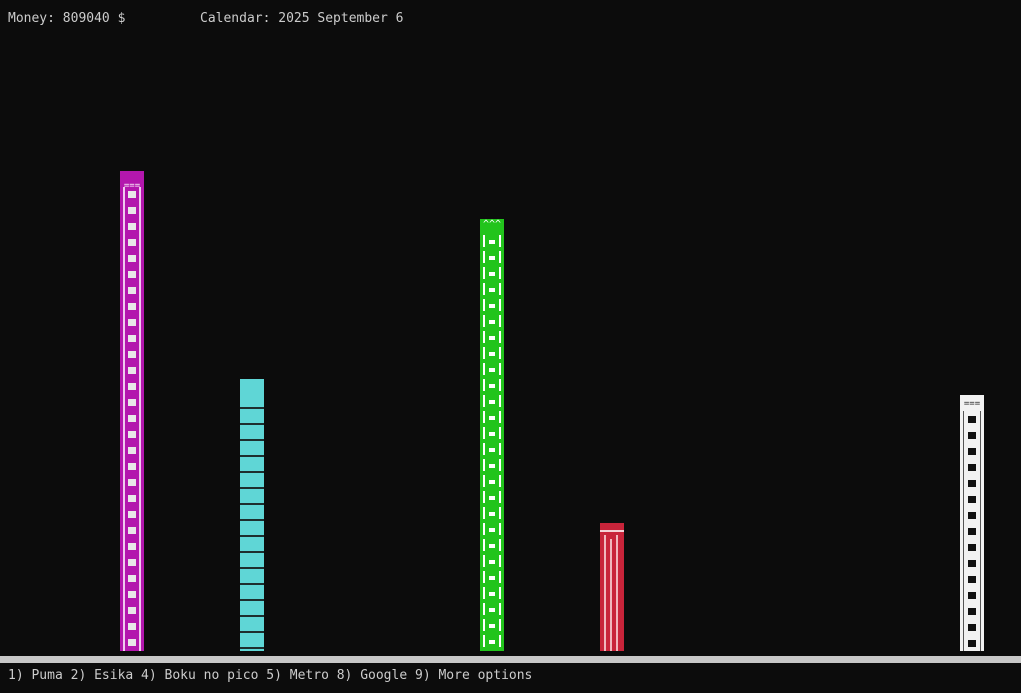  I want to click on calendar-display: Calendar: 2025 September 6, so click(302, 18).